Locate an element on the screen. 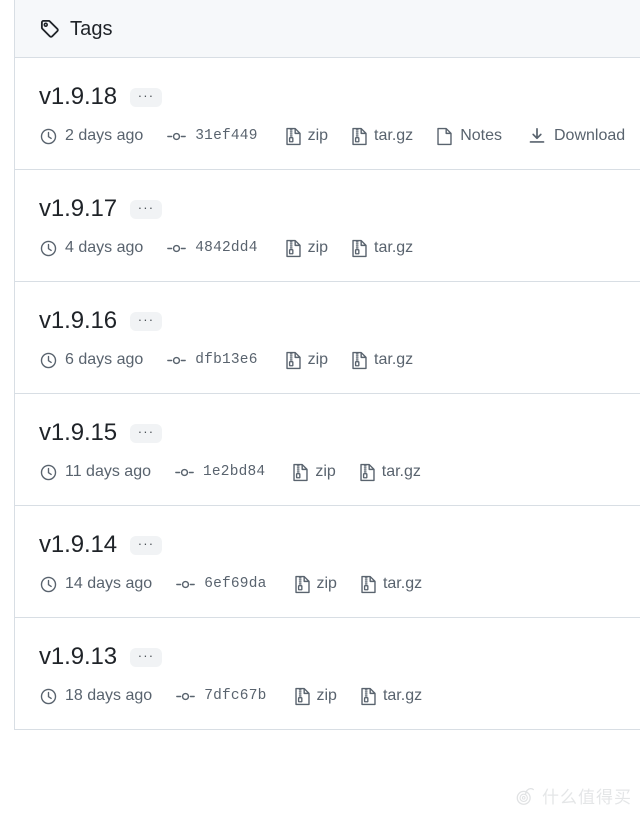 The image size is (640, 814). tag-commit: 6ef69da is located at coordinates (221, 584).